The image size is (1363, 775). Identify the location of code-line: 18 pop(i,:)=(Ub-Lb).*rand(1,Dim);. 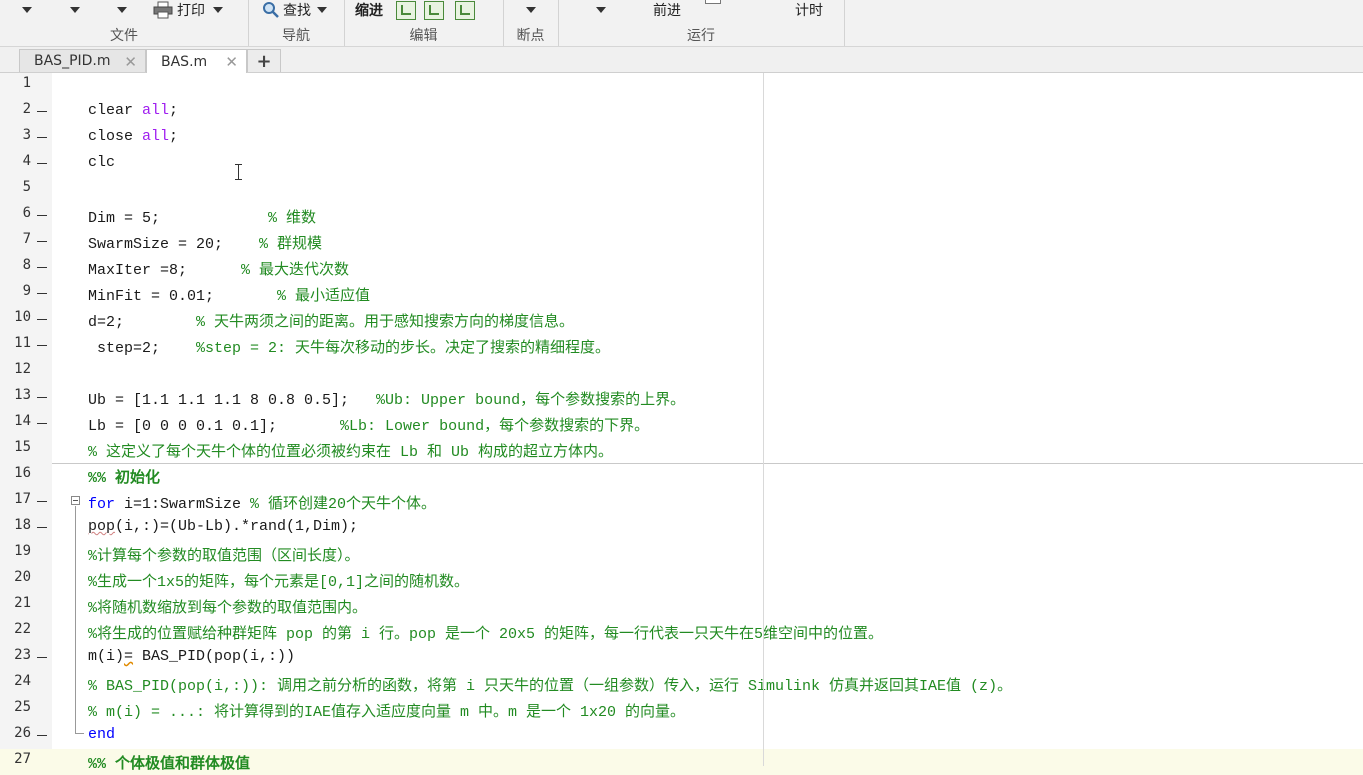
(681, 528).